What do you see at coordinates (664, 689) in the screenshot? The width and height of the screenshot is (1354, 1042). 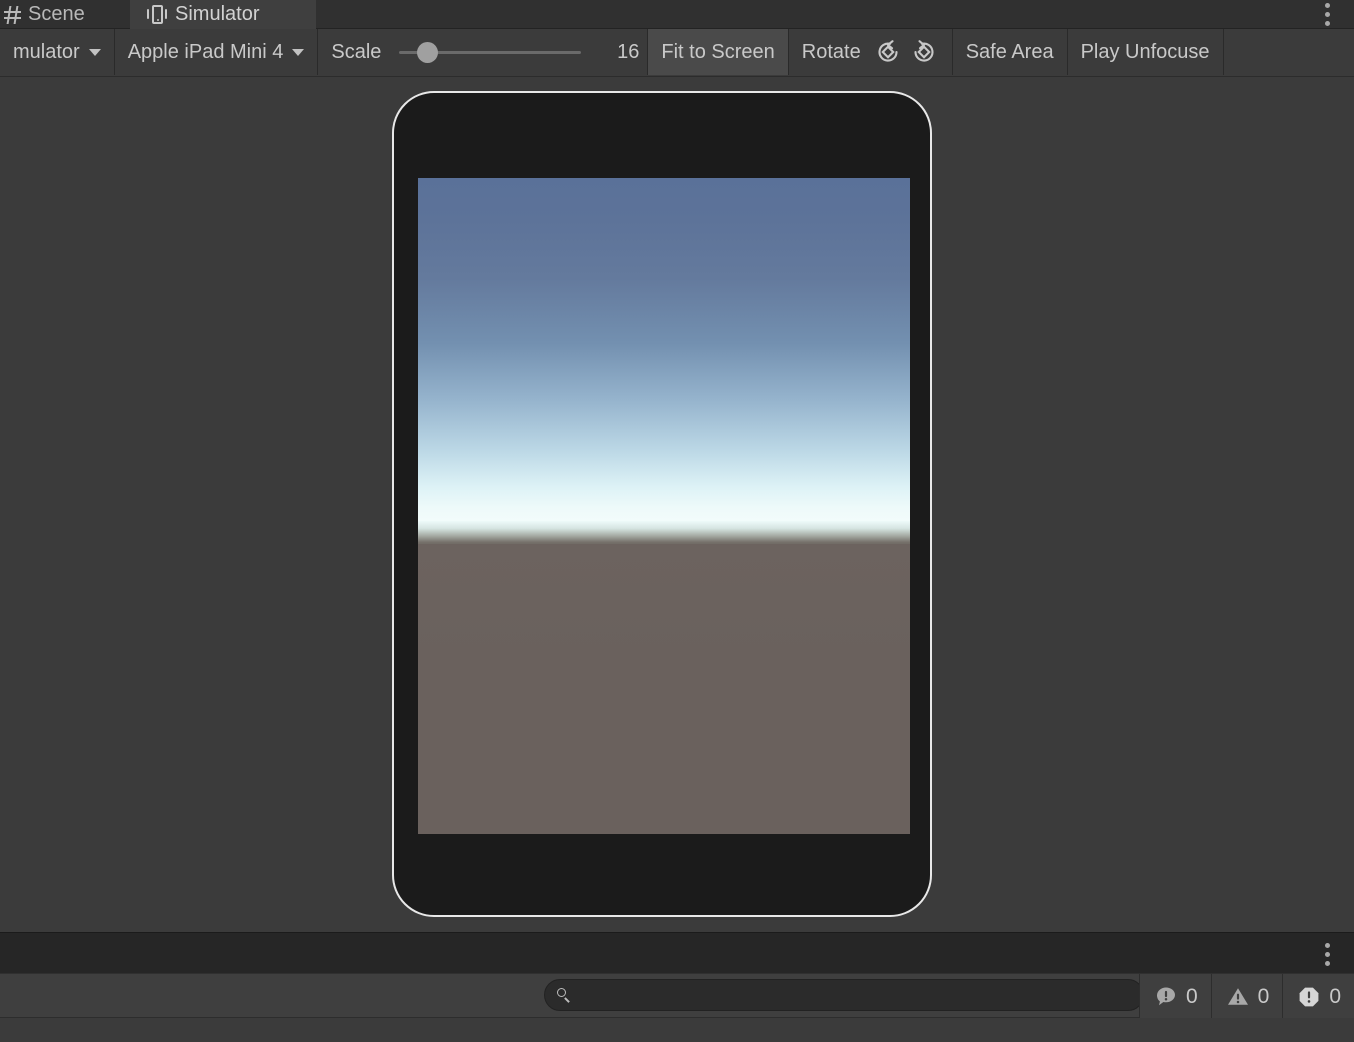 I see `skybox-ground` at bounding box center [664, 689].